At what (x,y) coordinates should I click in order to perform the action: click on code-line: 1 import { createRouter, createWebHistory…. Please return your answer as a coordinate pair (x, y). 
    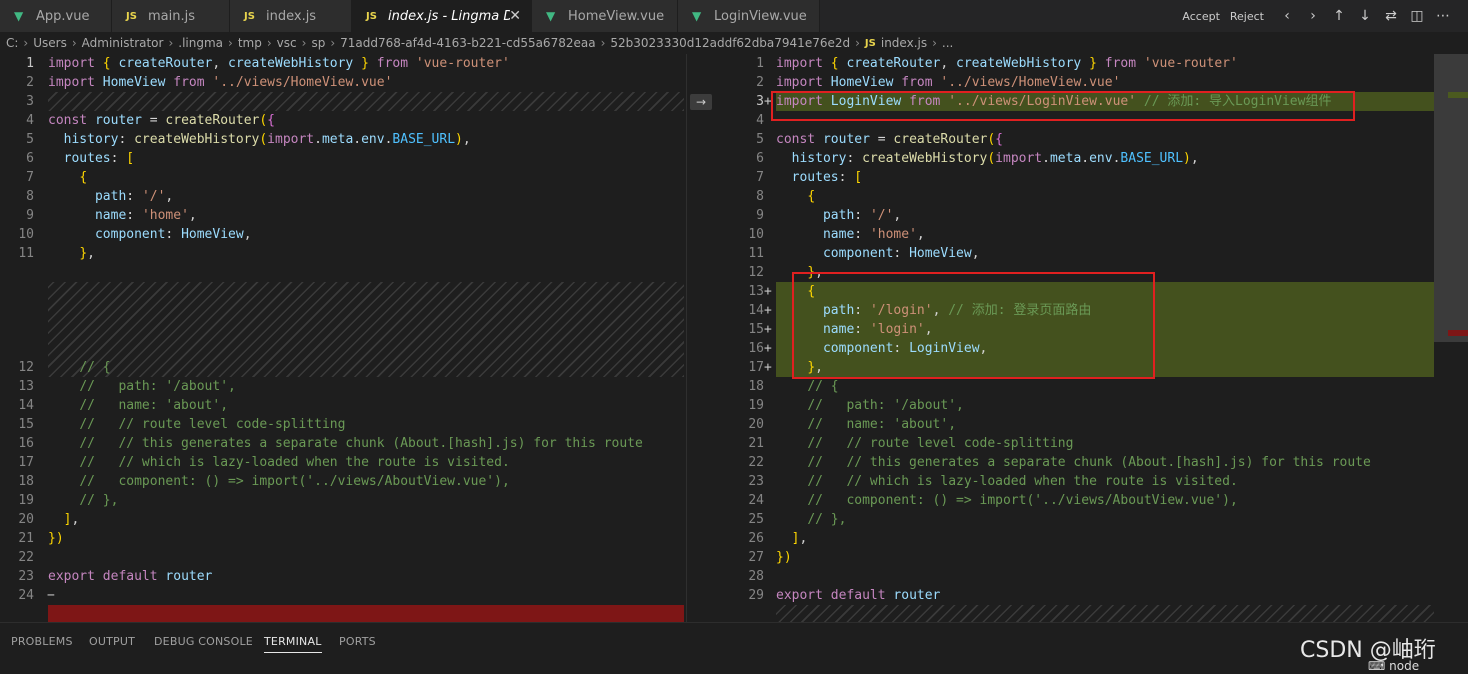
    Looking at the image, I should click on (343, 63).